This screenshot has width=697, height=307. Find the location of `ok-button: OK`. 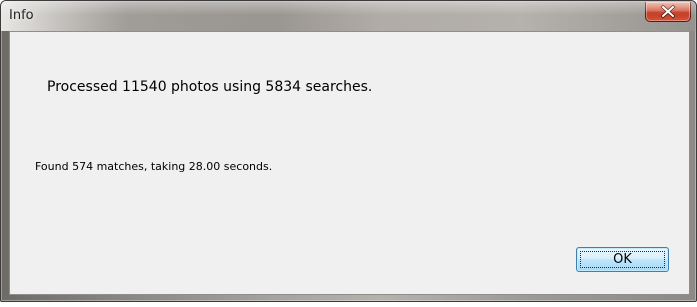

ok-button: OK is located at coordinates (622, 259).